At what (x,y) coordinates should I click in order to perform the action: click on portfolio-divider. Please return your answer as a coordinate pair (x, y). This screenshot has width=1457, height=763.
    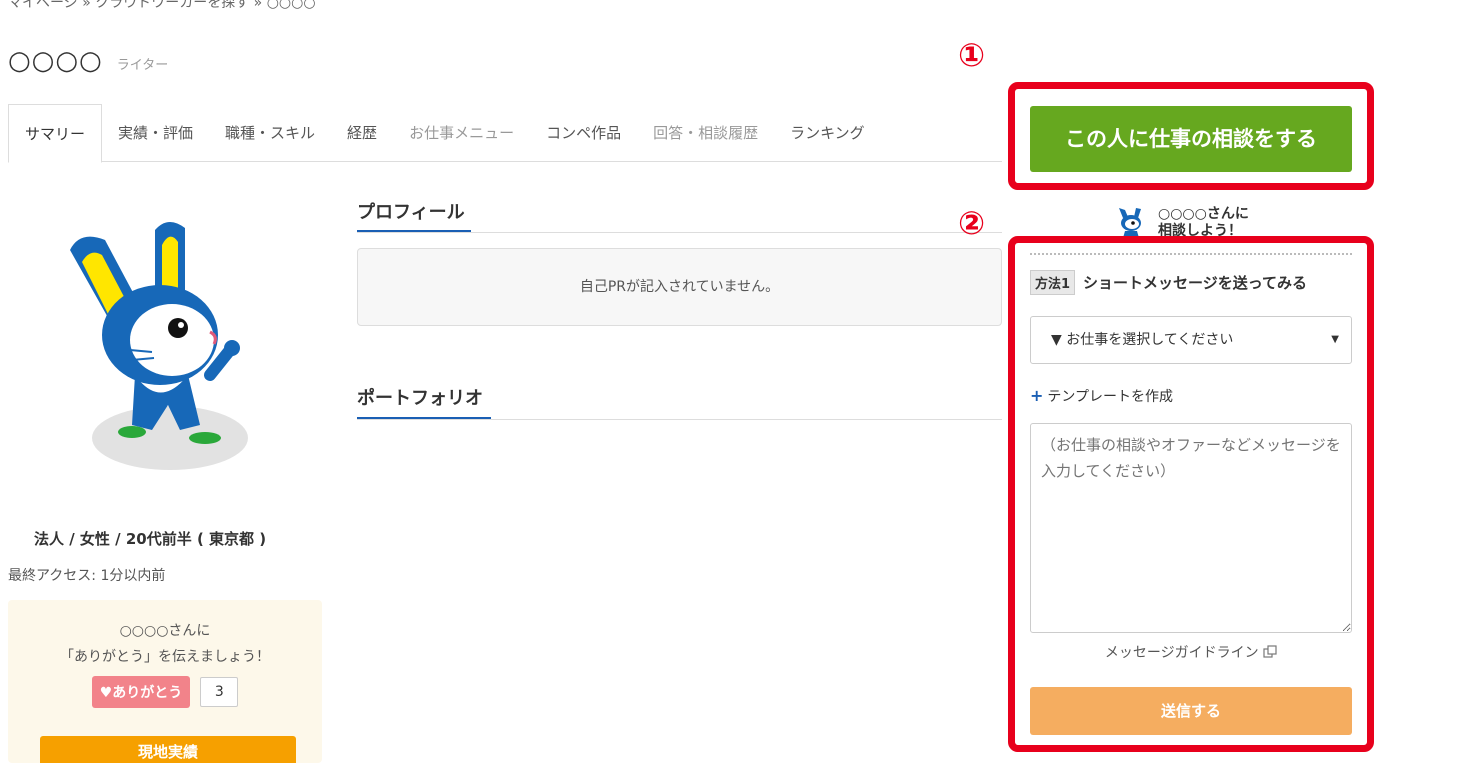
    Looking at the image, I should click on (679, 419).